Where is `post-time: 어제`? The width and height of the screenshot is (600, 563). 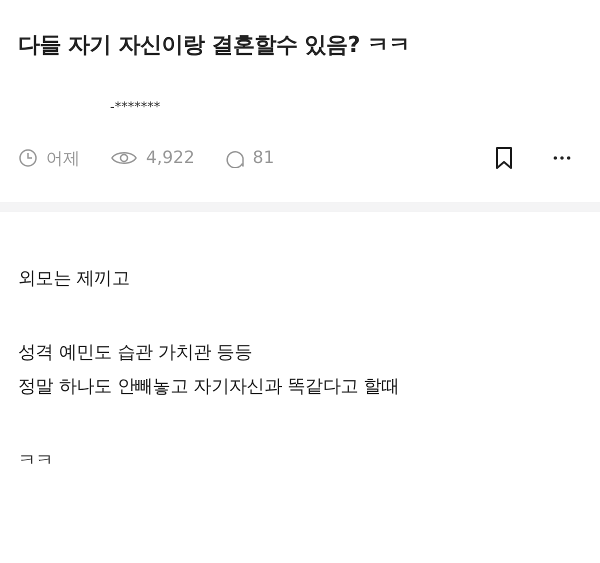 post-time: 어제 is located at coordinates (63, 159).